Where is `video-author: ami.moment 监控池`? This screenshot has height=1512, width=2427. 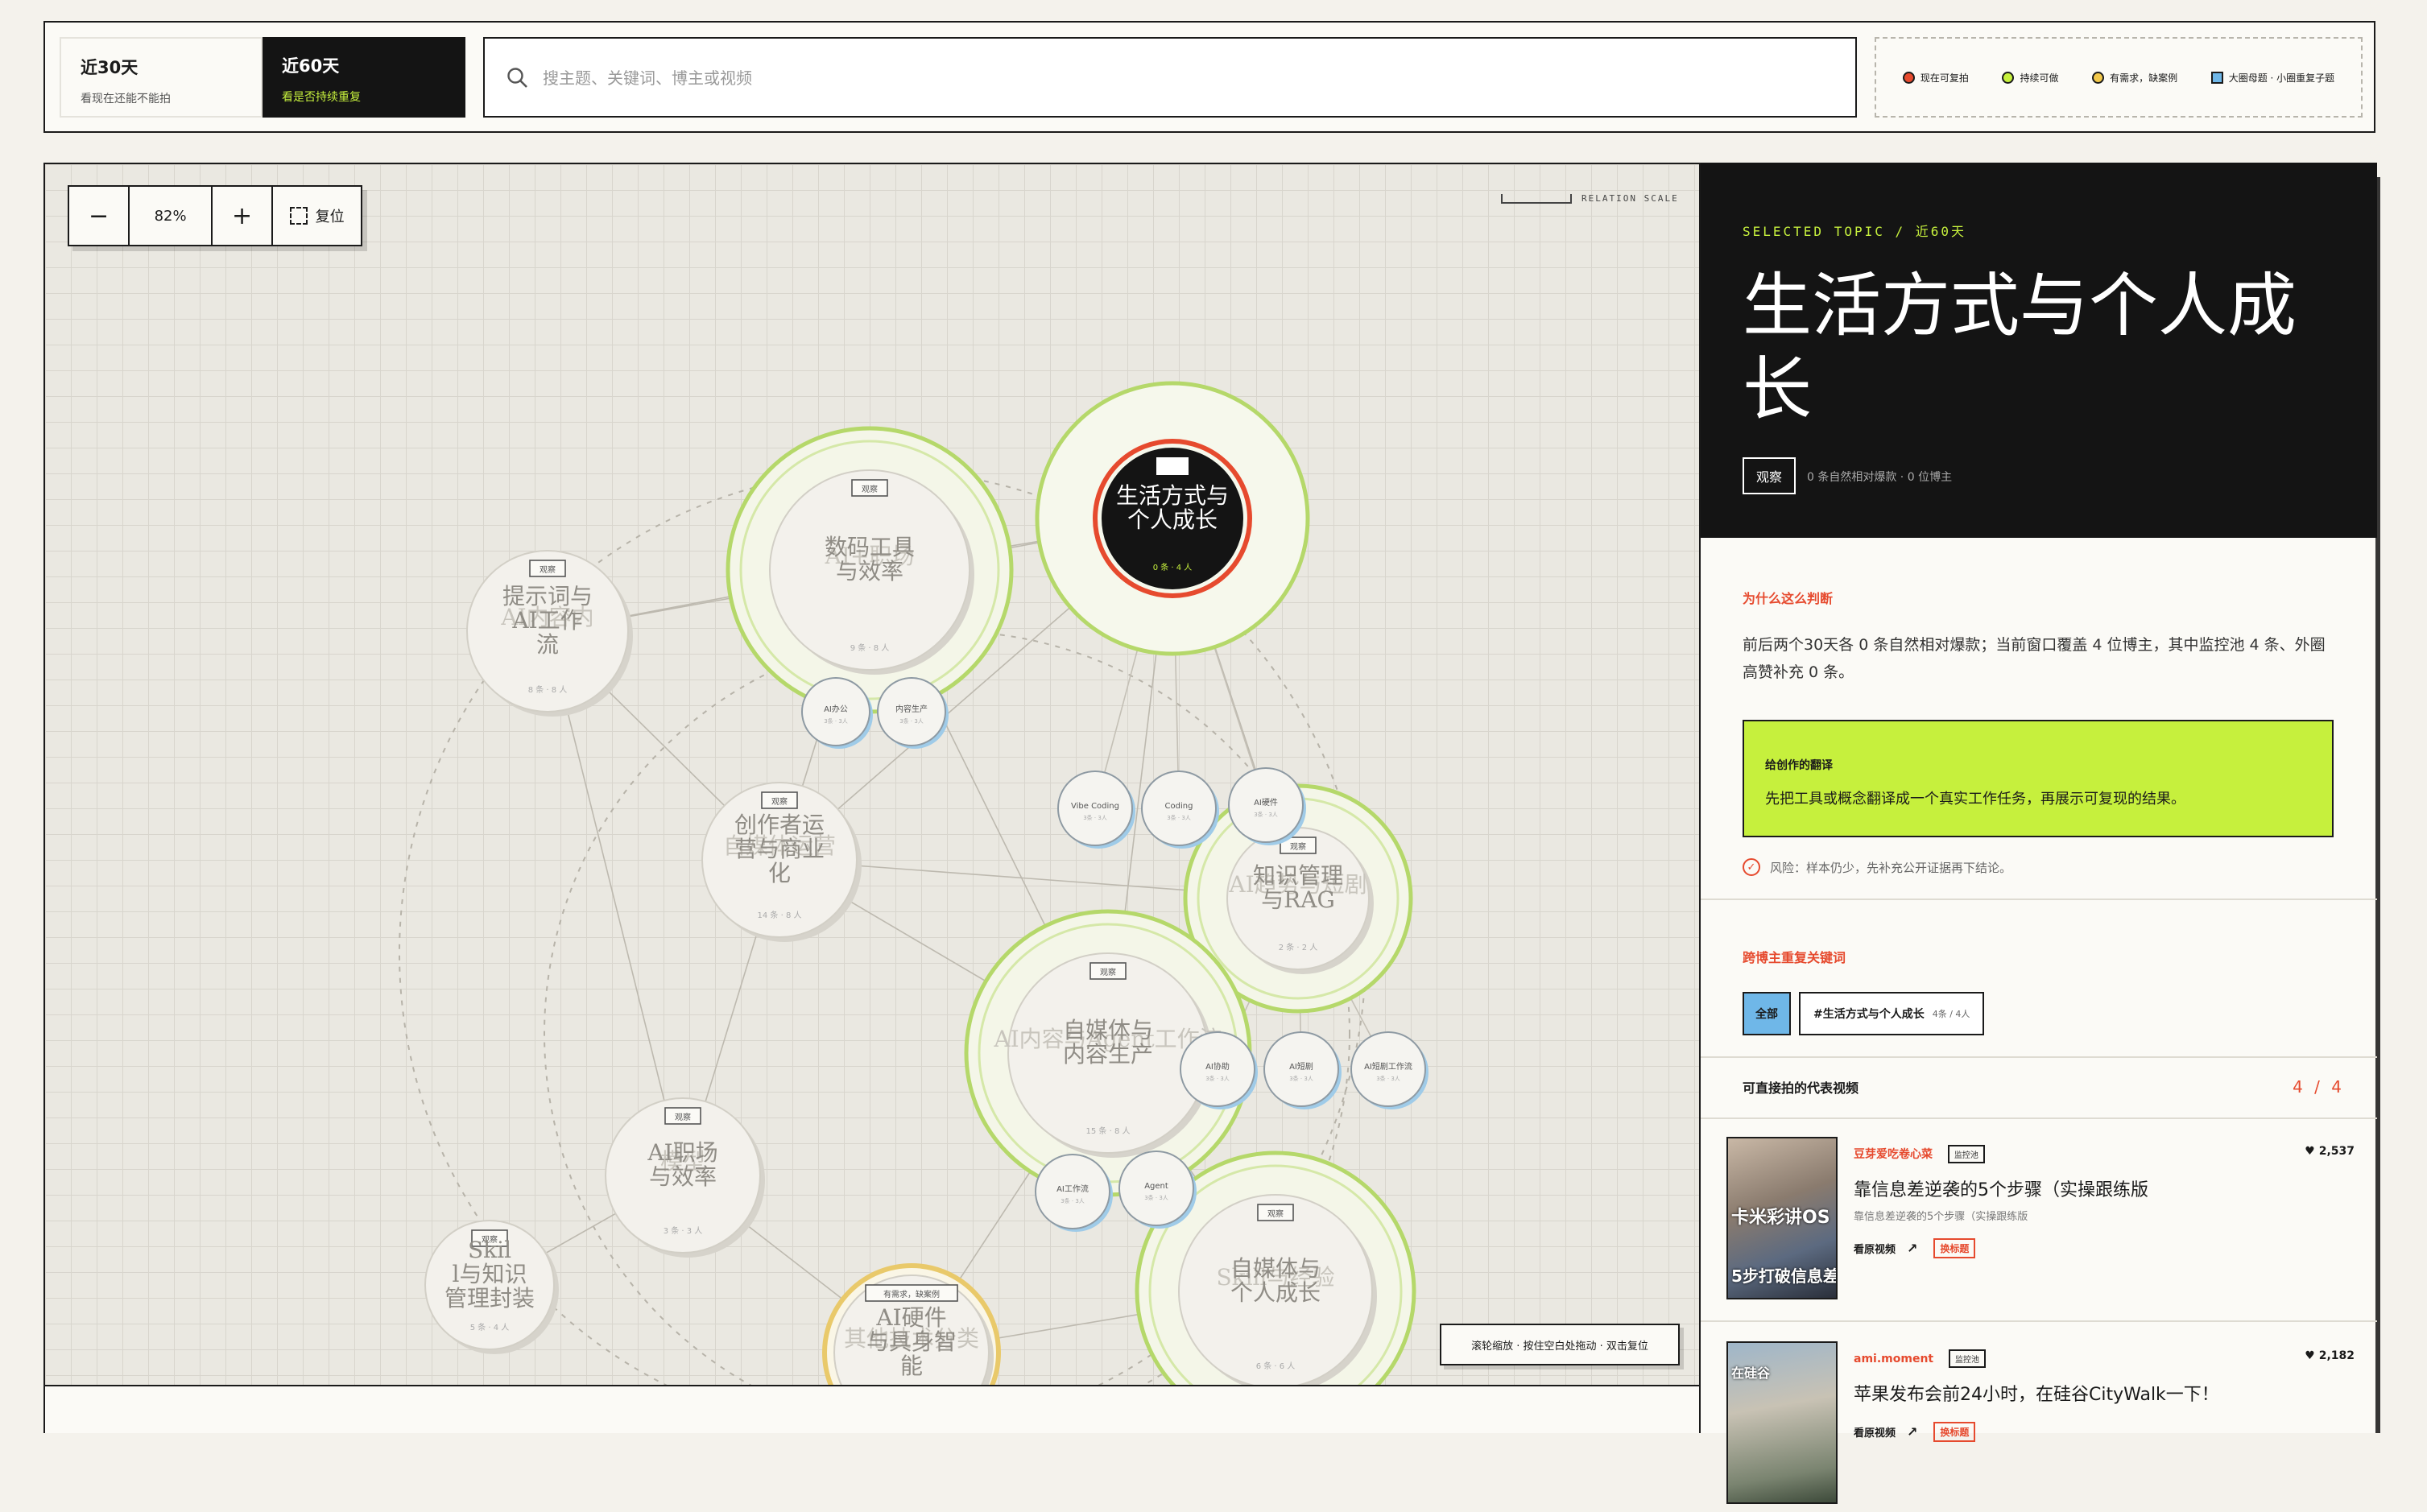
video-author: ami.moment 监控池 is located at coordinates (1920, 1358).